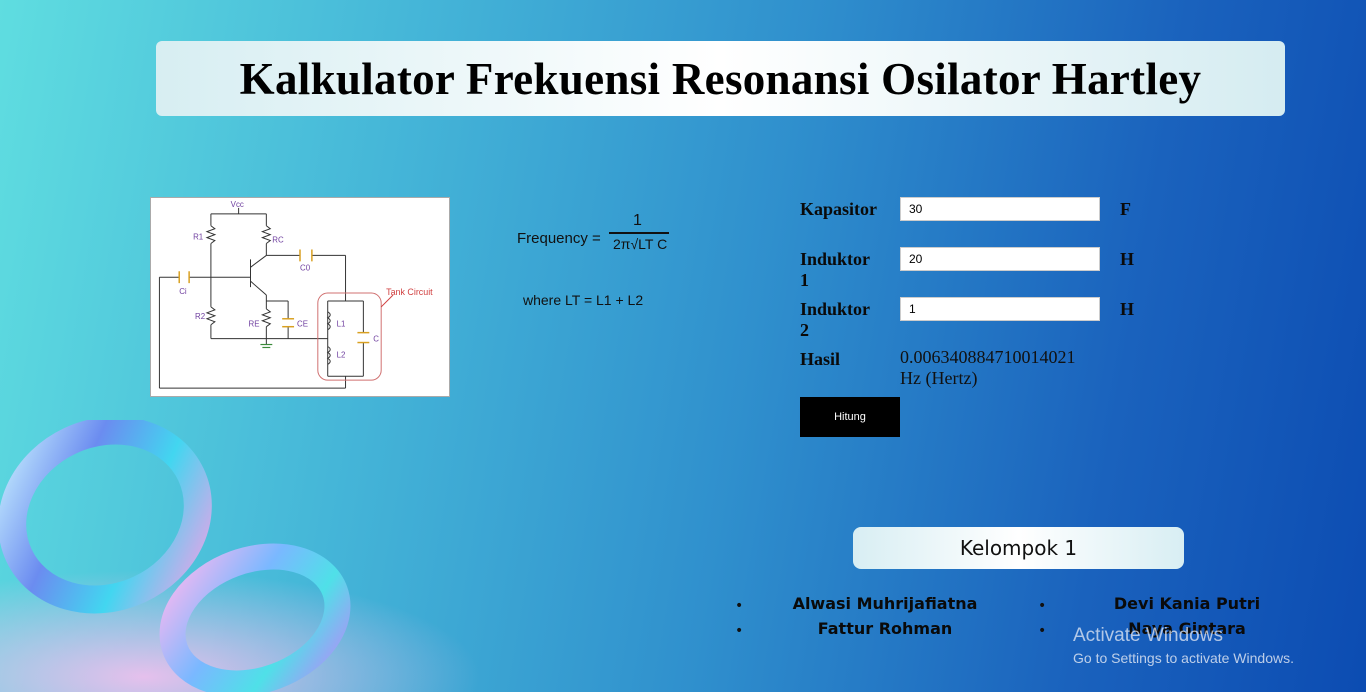 The width and height of the screenshot is (1366, 692). I want to click on frequency-label: Frequency =, so click(559, 238).